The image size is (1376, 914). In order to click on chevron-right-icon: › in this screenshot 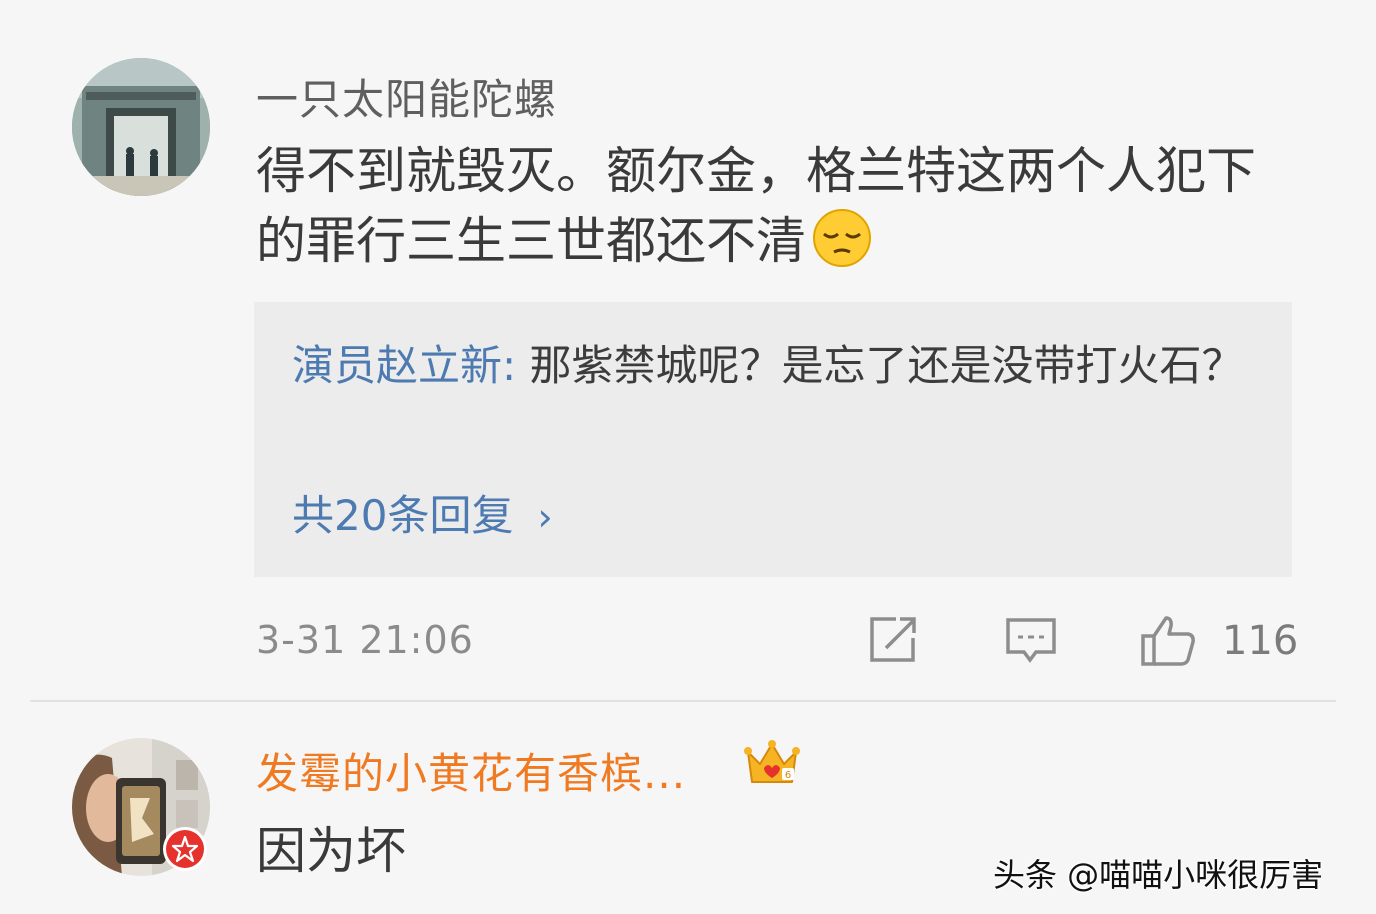, I will do `click(545, 517)`.